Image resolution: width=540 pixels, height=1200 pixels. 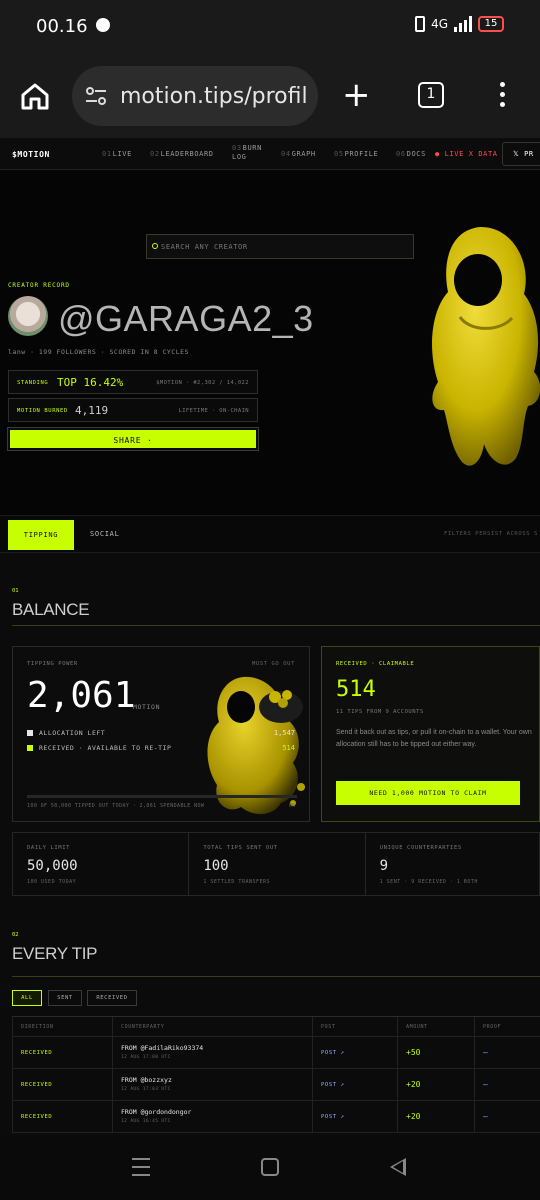 I want to click on column-proof: PROOF, so click(x=492, y=1027).